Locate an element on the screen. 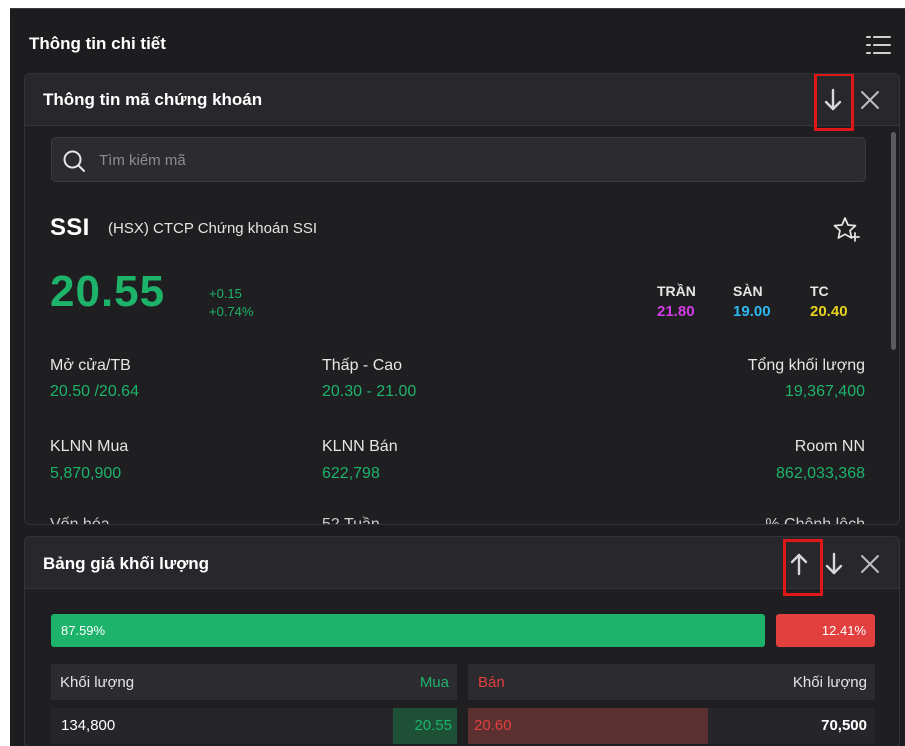 This screenshot has height=746, width=905. reference-value: 20.40 is located at coordinates (829, 311).